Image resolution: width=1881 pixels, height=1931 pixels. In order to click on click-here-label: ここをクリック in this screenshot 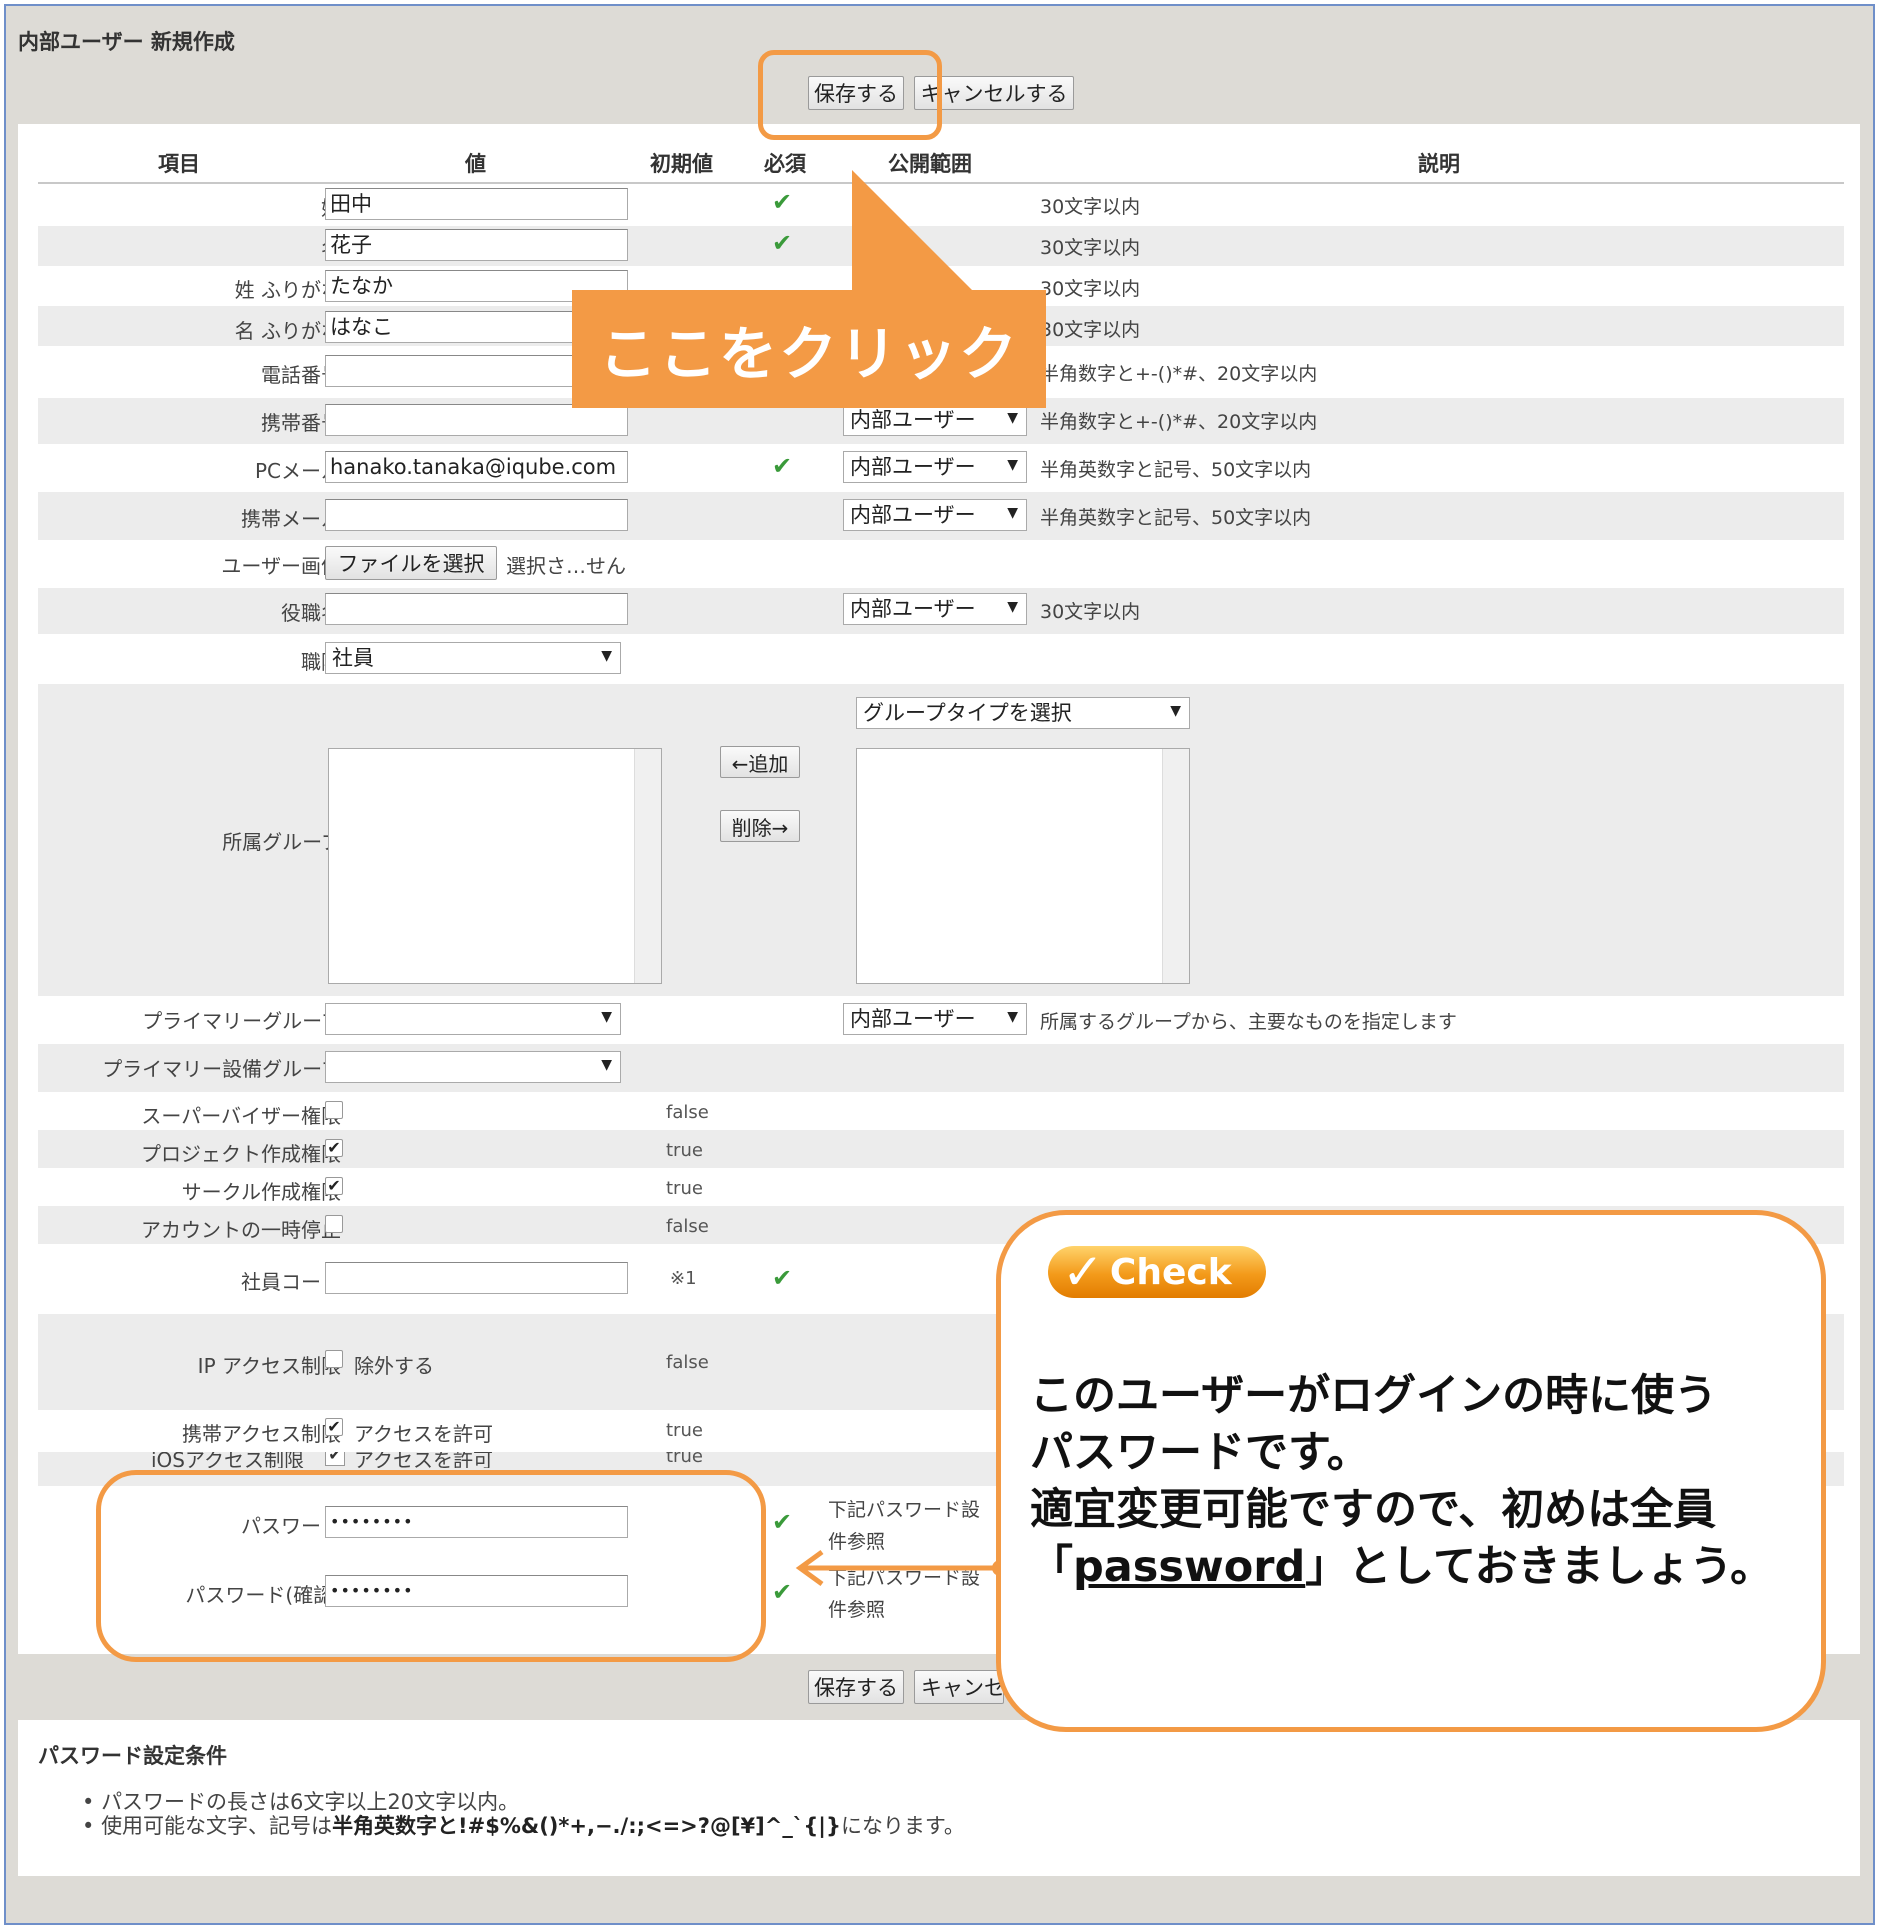, I will do `click(809, 349)`.